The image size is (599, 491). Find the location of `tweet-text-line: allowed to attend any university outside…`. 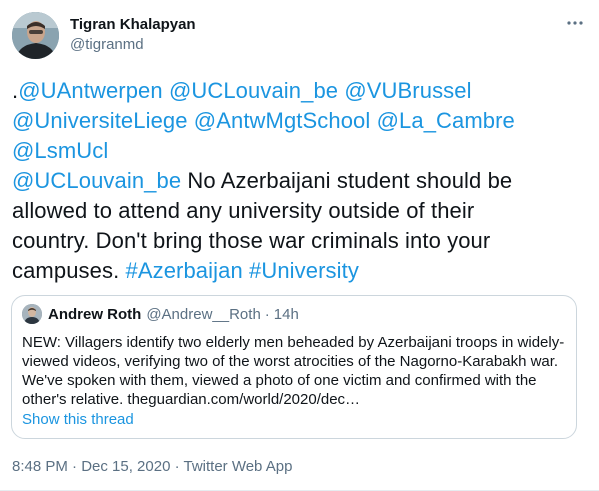

tweet-text-line: allowed to attend any university outside… is located at coordinates (298, 211).